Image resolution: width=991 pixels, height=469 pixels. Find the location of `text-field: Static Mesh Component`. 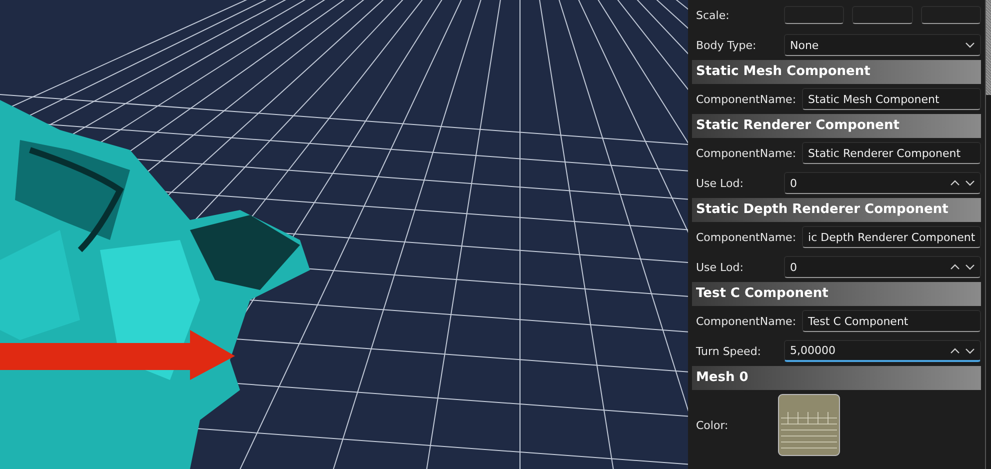

text-field: Static Mesh Component is located at coordinates (892, 99).